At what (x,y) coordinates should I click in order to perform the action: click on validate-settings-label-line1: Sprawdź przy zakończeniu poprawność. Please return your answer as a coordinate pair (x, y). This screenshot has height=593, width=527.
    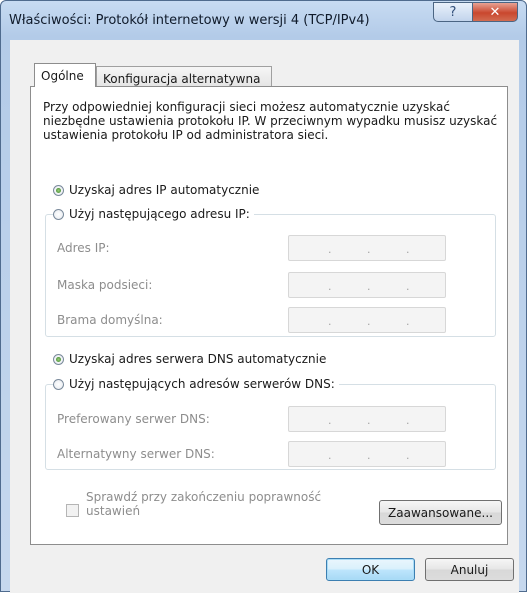
    Looking at the image, I should click on (204, 497).